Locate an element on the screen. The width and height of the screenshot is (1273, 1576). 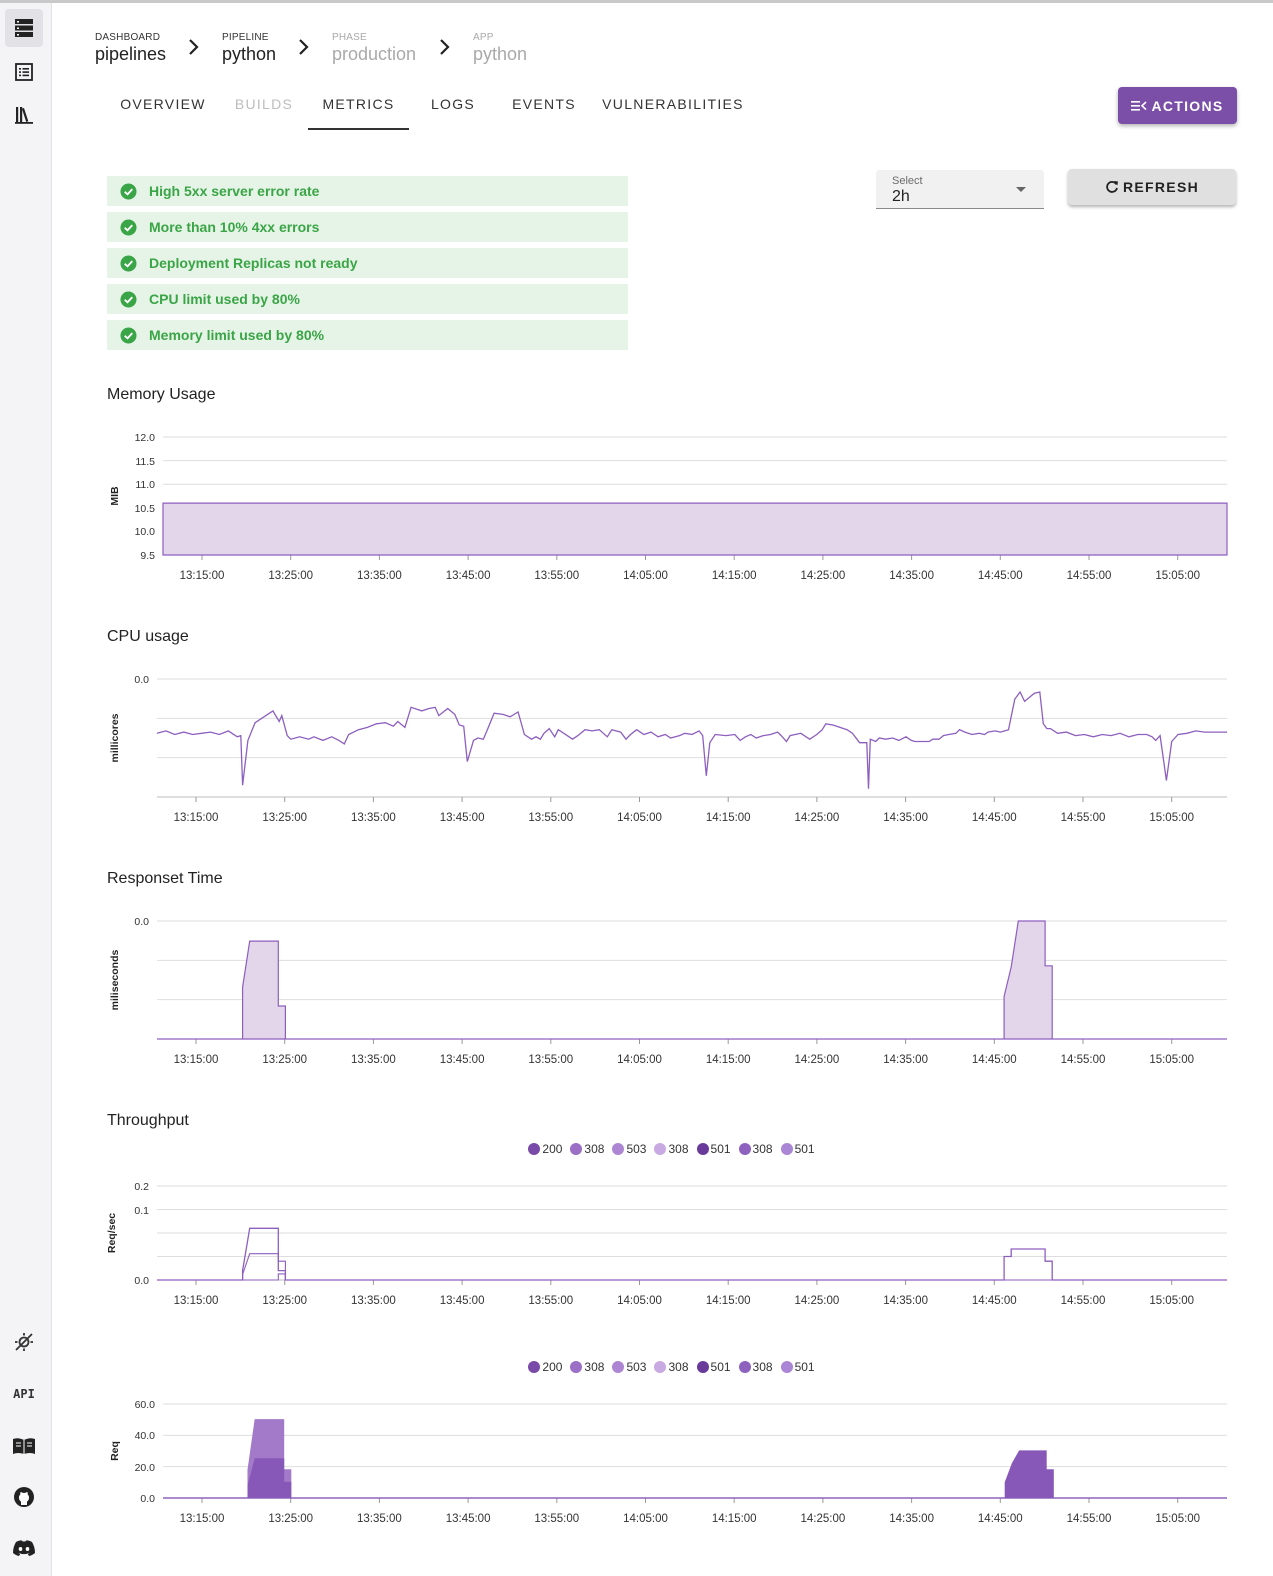
y-tick-label: 40.0 is located at coordinates (145, 1436).